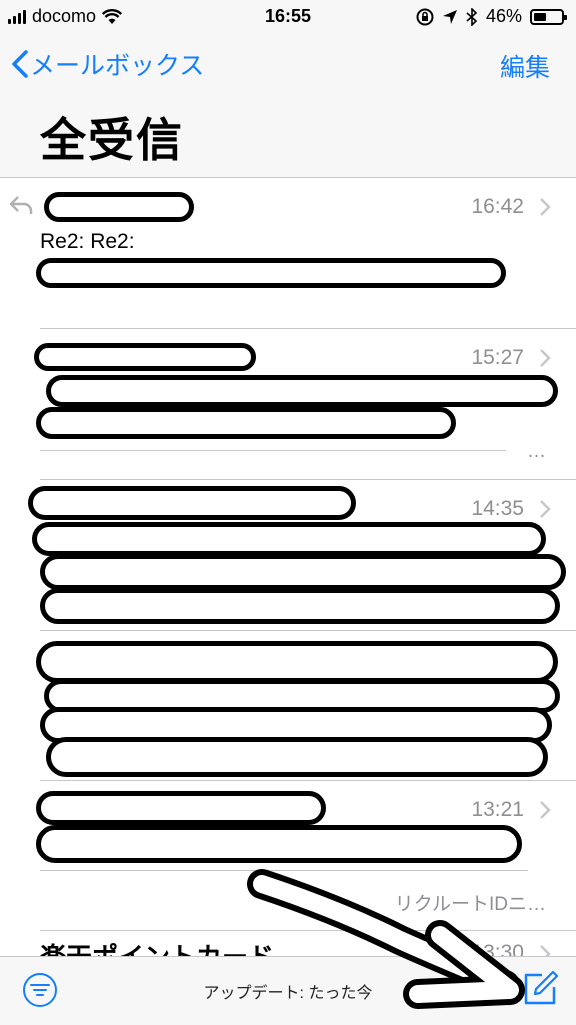 This screenshot has height=1025, width=576. I want to click on bottom-toolbar: アップデート: たった今, so click(288, 990).